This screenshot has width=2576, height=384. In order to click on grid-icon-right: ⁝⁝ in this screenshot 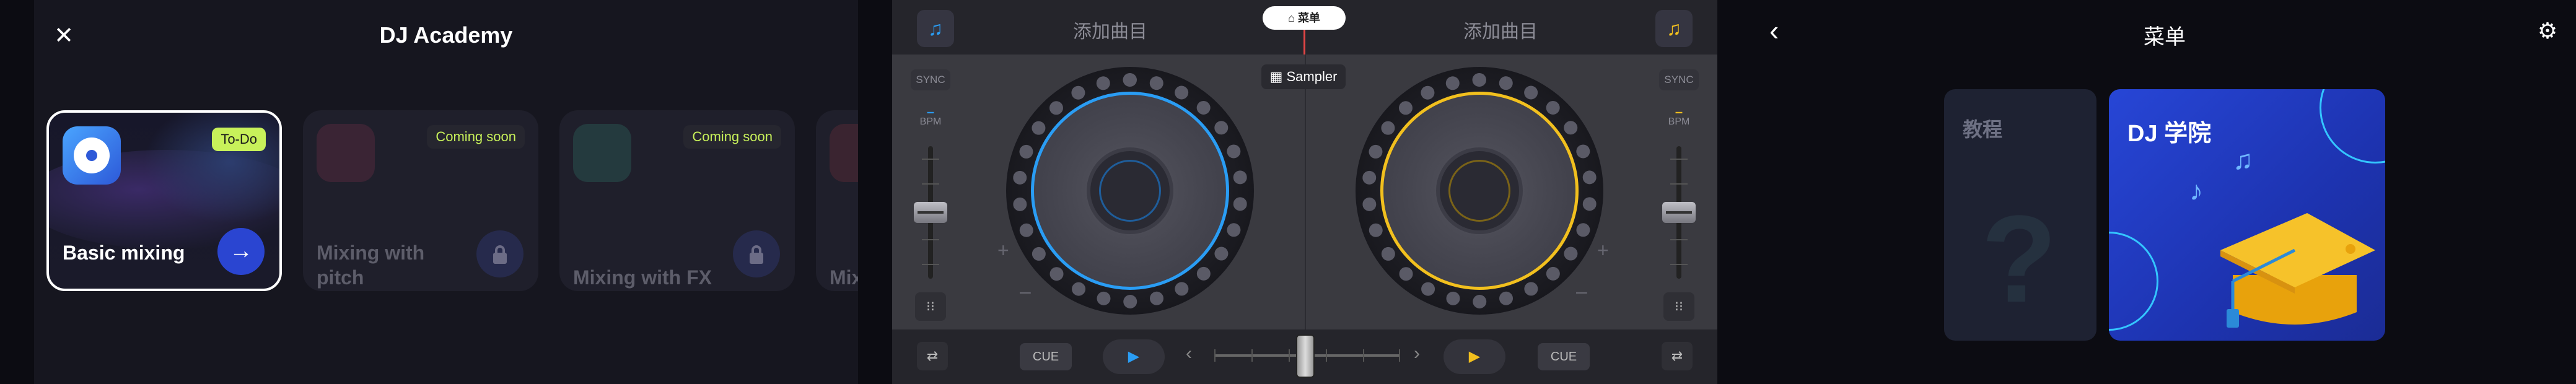, I will do `click(1678, 306)`.